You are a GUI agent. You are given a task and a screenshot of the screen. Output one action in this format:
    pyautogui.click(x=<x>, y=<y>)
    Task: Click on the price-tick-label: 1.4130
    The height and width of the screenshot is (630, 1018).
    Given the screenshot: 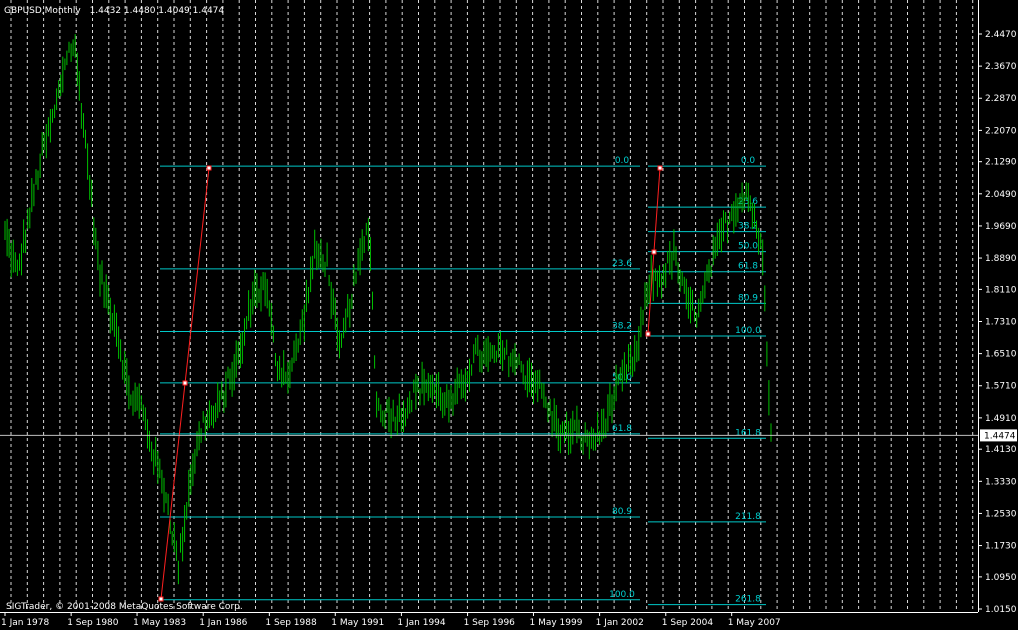 What is the action you would take?
    pyautogui.click(x=1001, y=450)
    